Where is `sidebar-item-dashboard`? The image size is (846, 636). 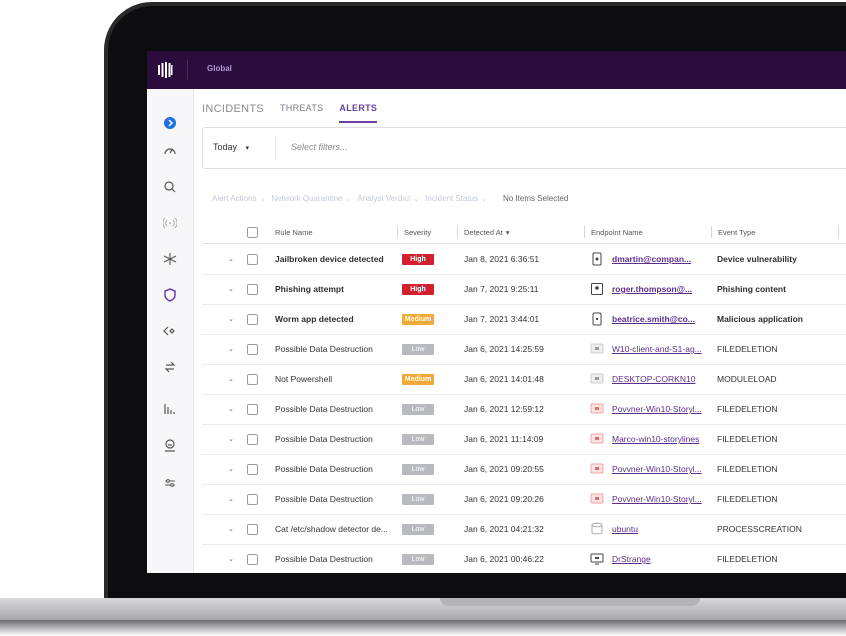 sidebar-item-dashboard is located at coordinates (170, 151).